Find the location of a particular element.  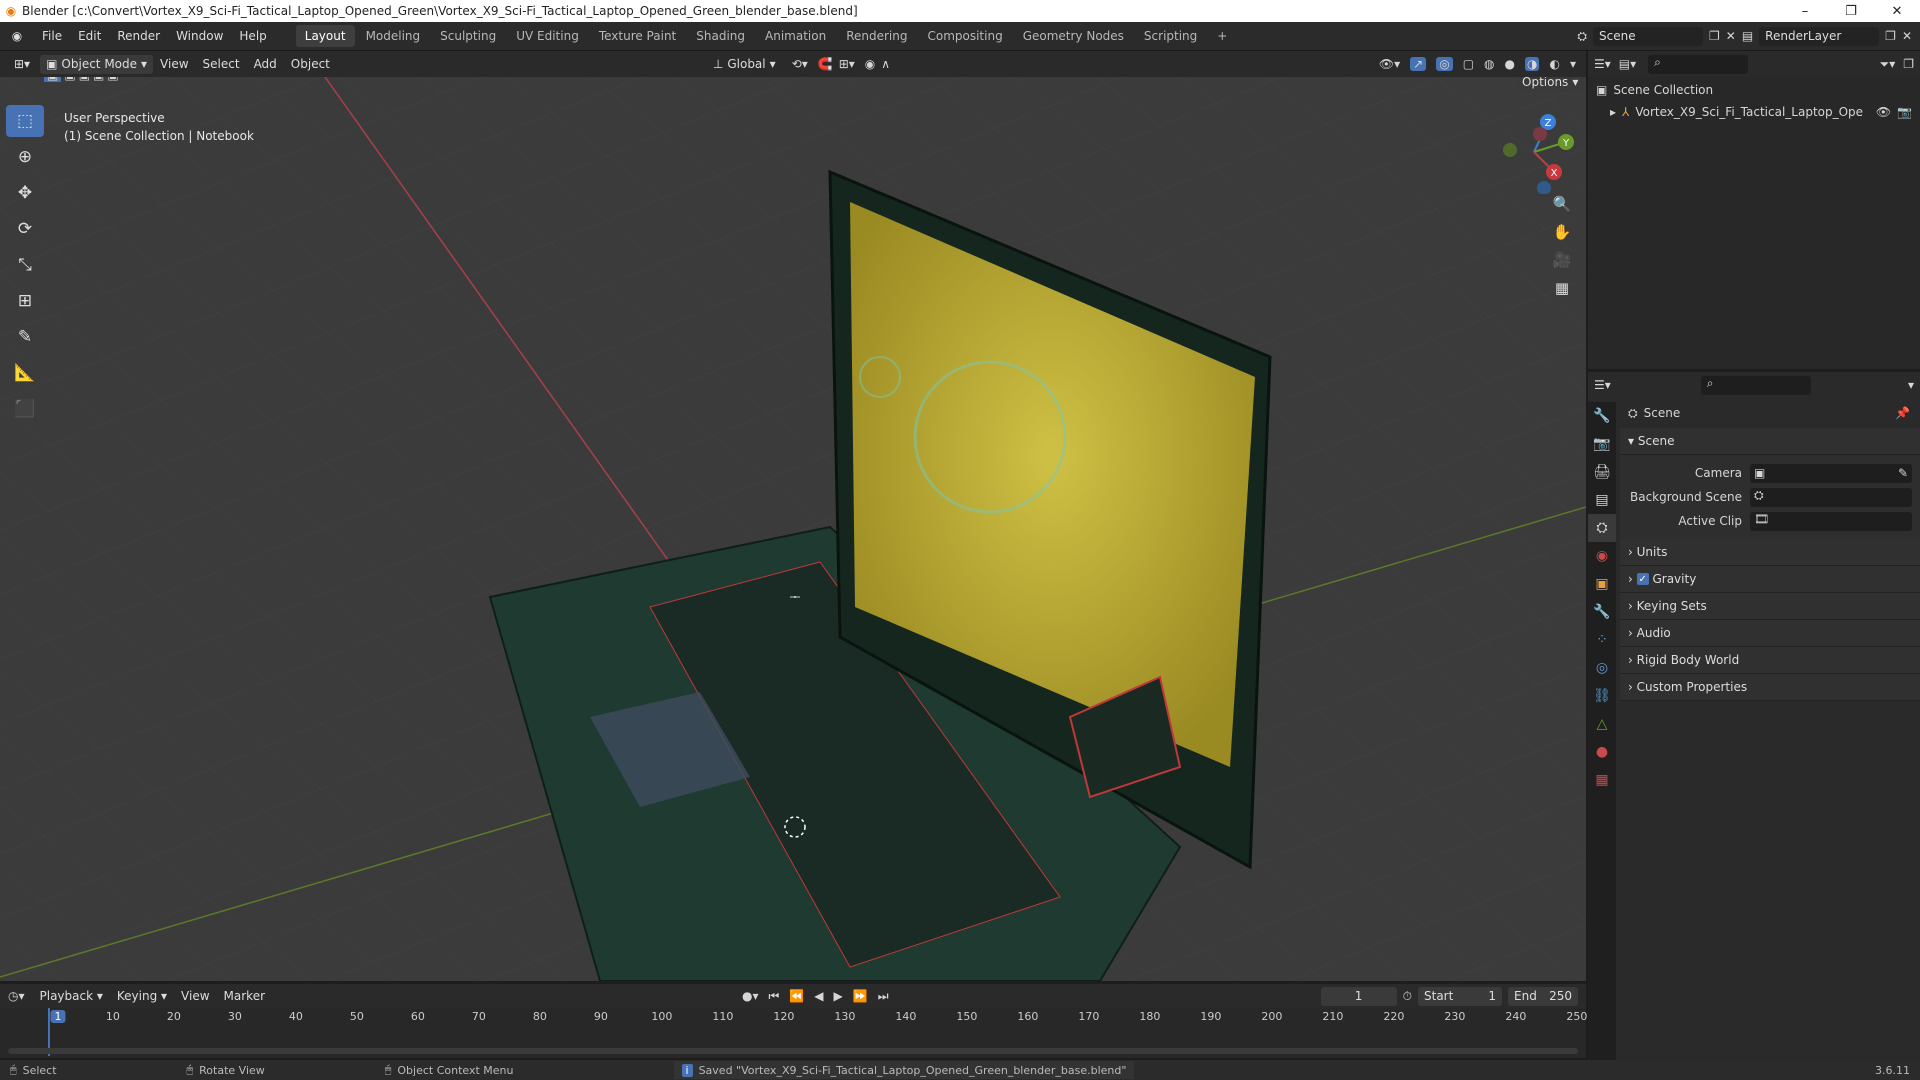

menu-marker: Marker is located at coordinates (244, 996).